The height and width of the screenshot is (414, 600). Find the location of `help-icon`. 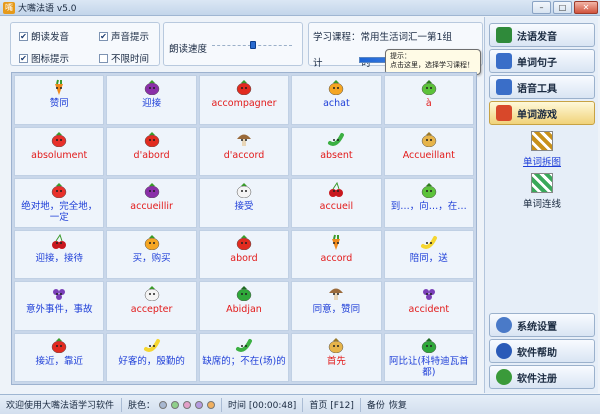

help-icon is located at coordinates (504, 351).